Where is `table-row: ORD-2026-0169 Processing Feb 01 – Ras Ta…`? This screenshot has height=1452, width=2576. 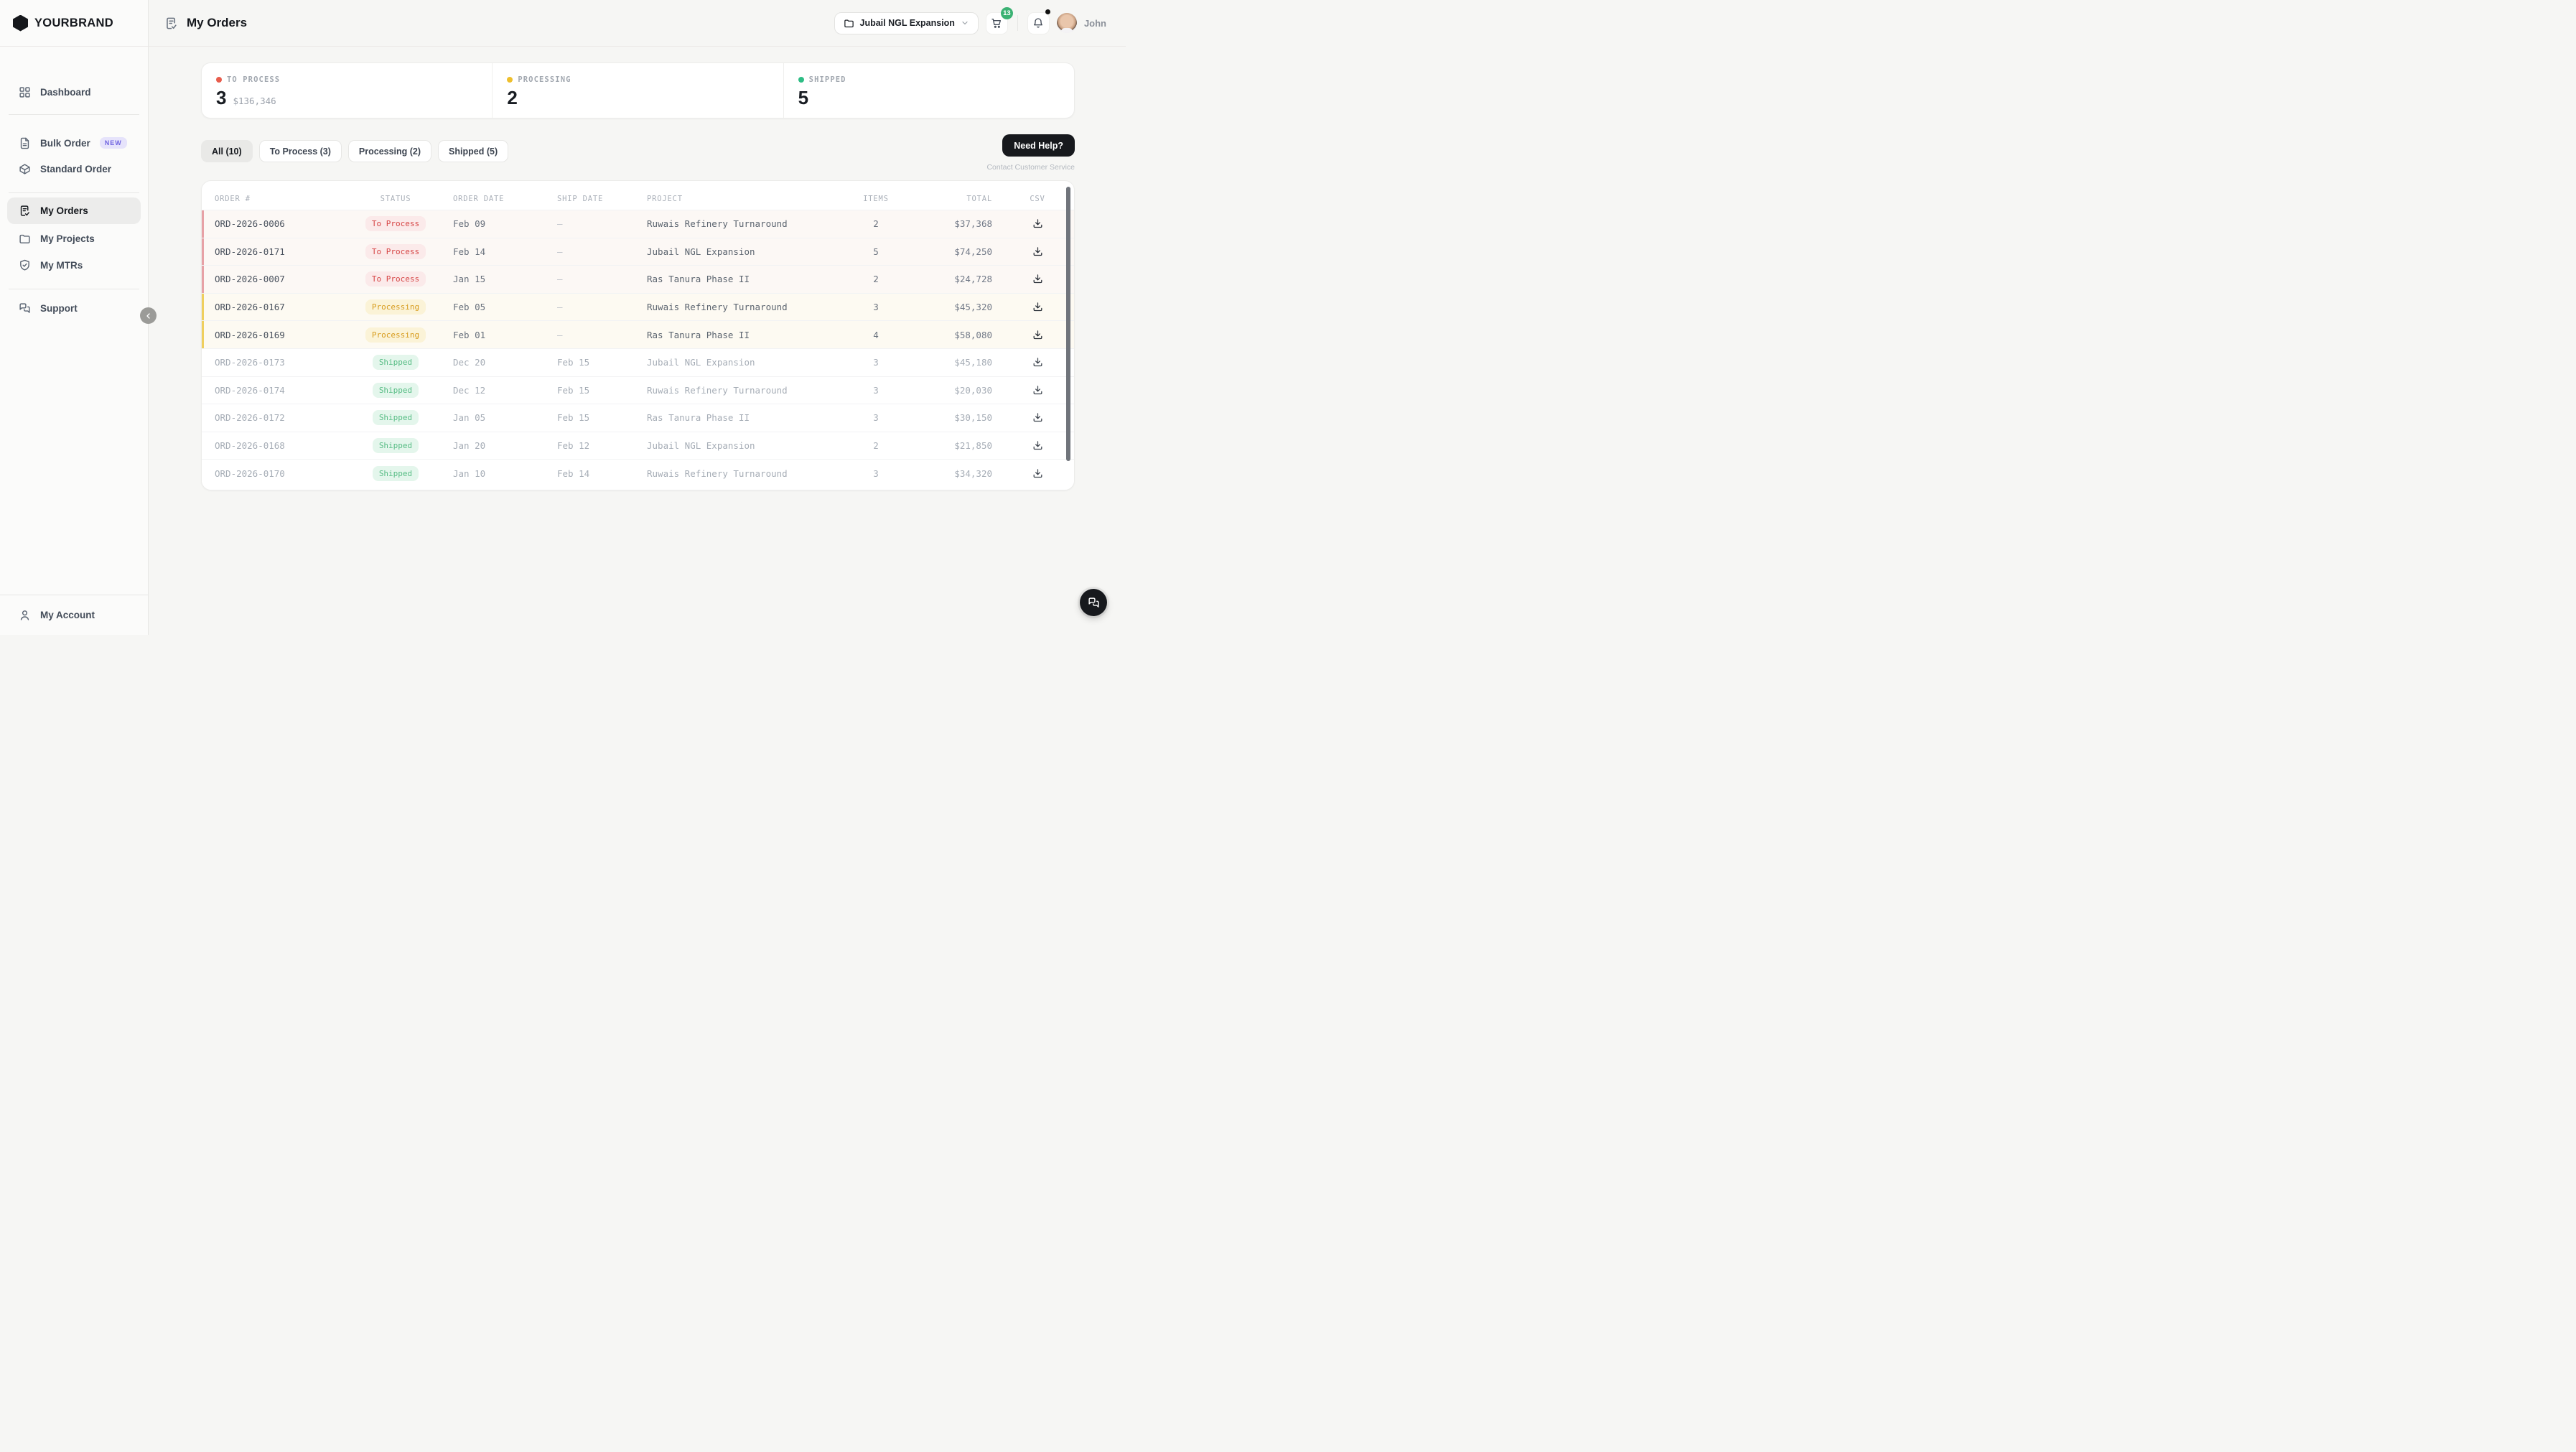 table-row: ORD-2026-0169 Processing Feb 01 – Ras Ta… is located at coordinates (638, 334).